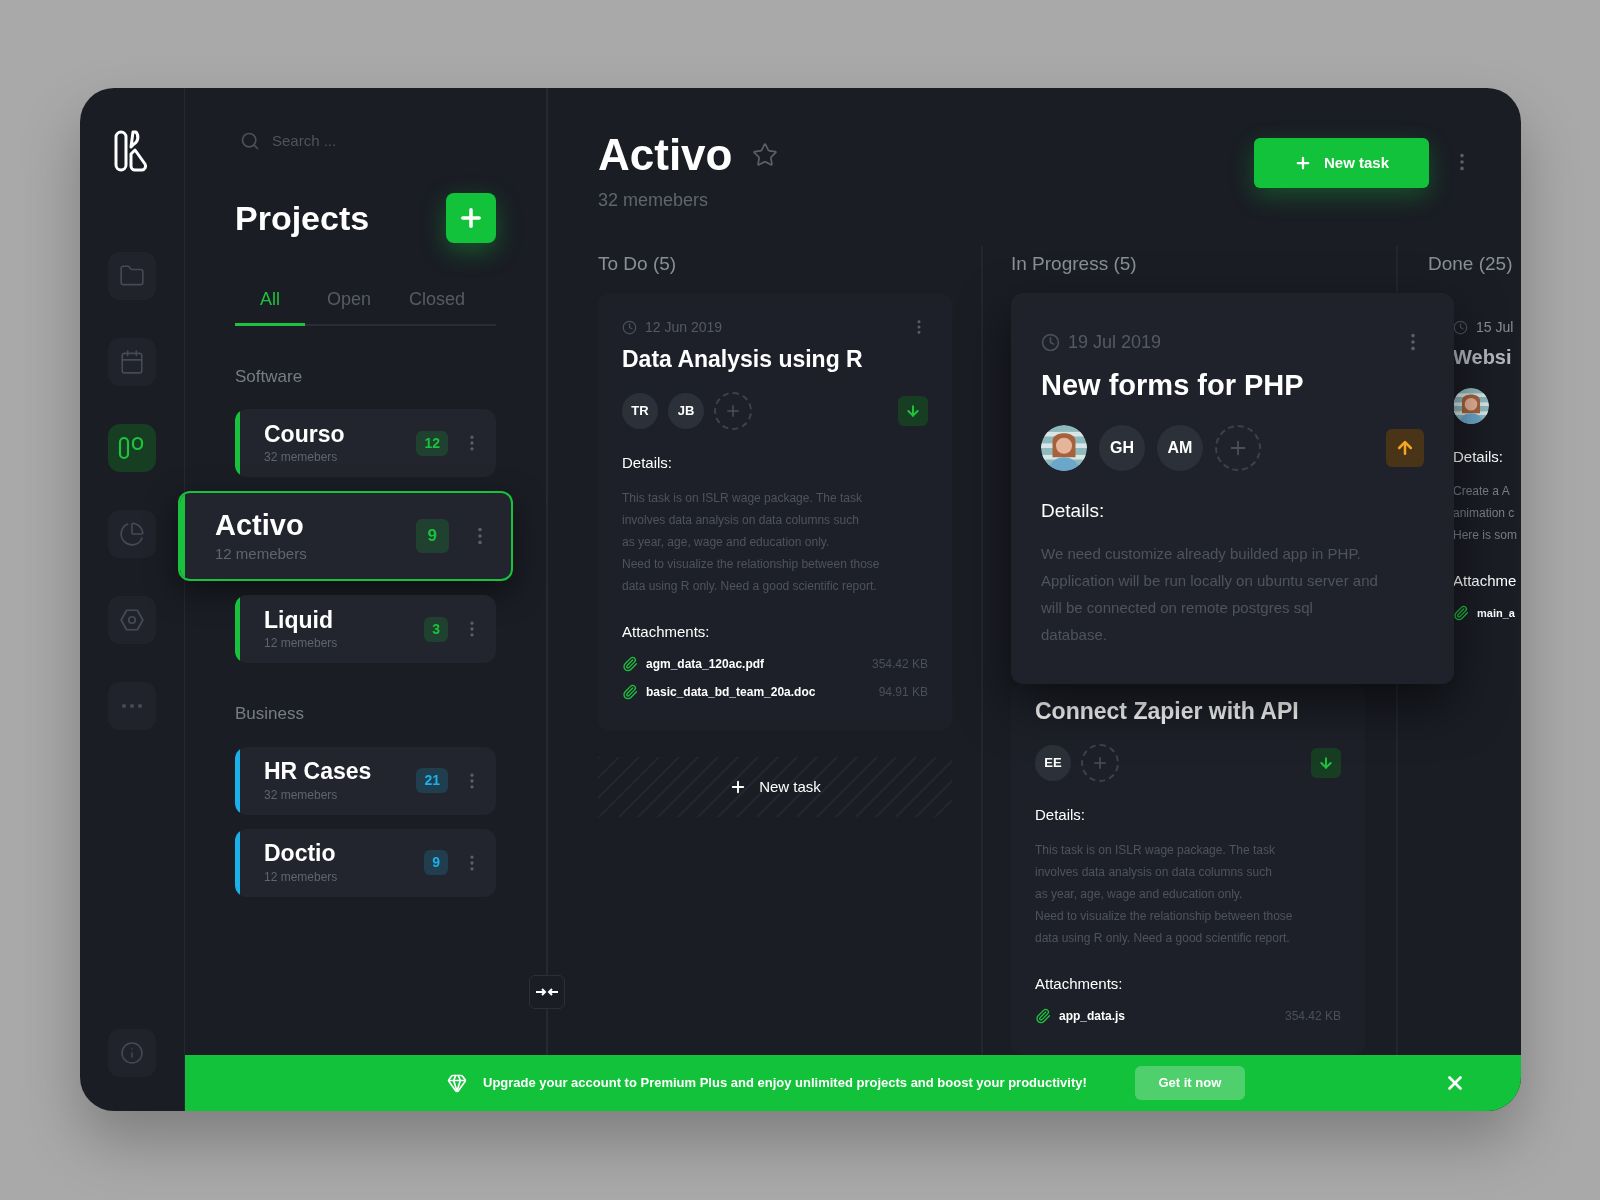  I want to click on task-date: 19 Jul 2019, so click(1115, 342).